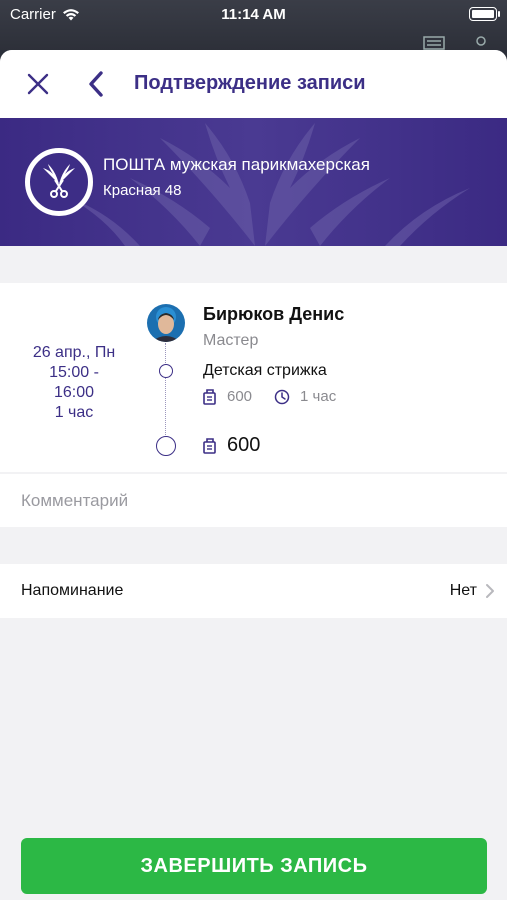  Describe the element at coordinates (455, 43) in the screenshot. I see `background-app-icons` at that location.